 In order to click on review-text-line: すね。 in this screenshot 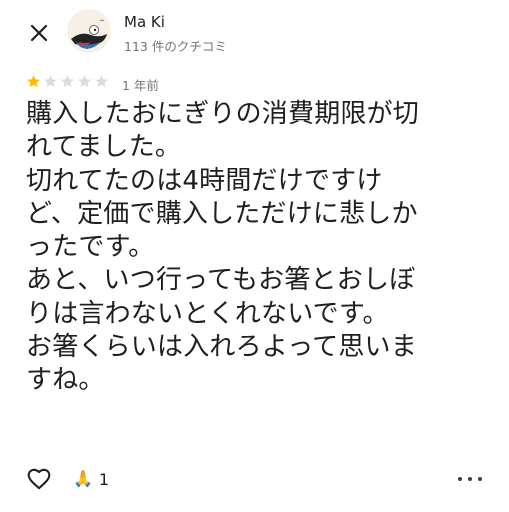, I will do `click(65, 380)`.